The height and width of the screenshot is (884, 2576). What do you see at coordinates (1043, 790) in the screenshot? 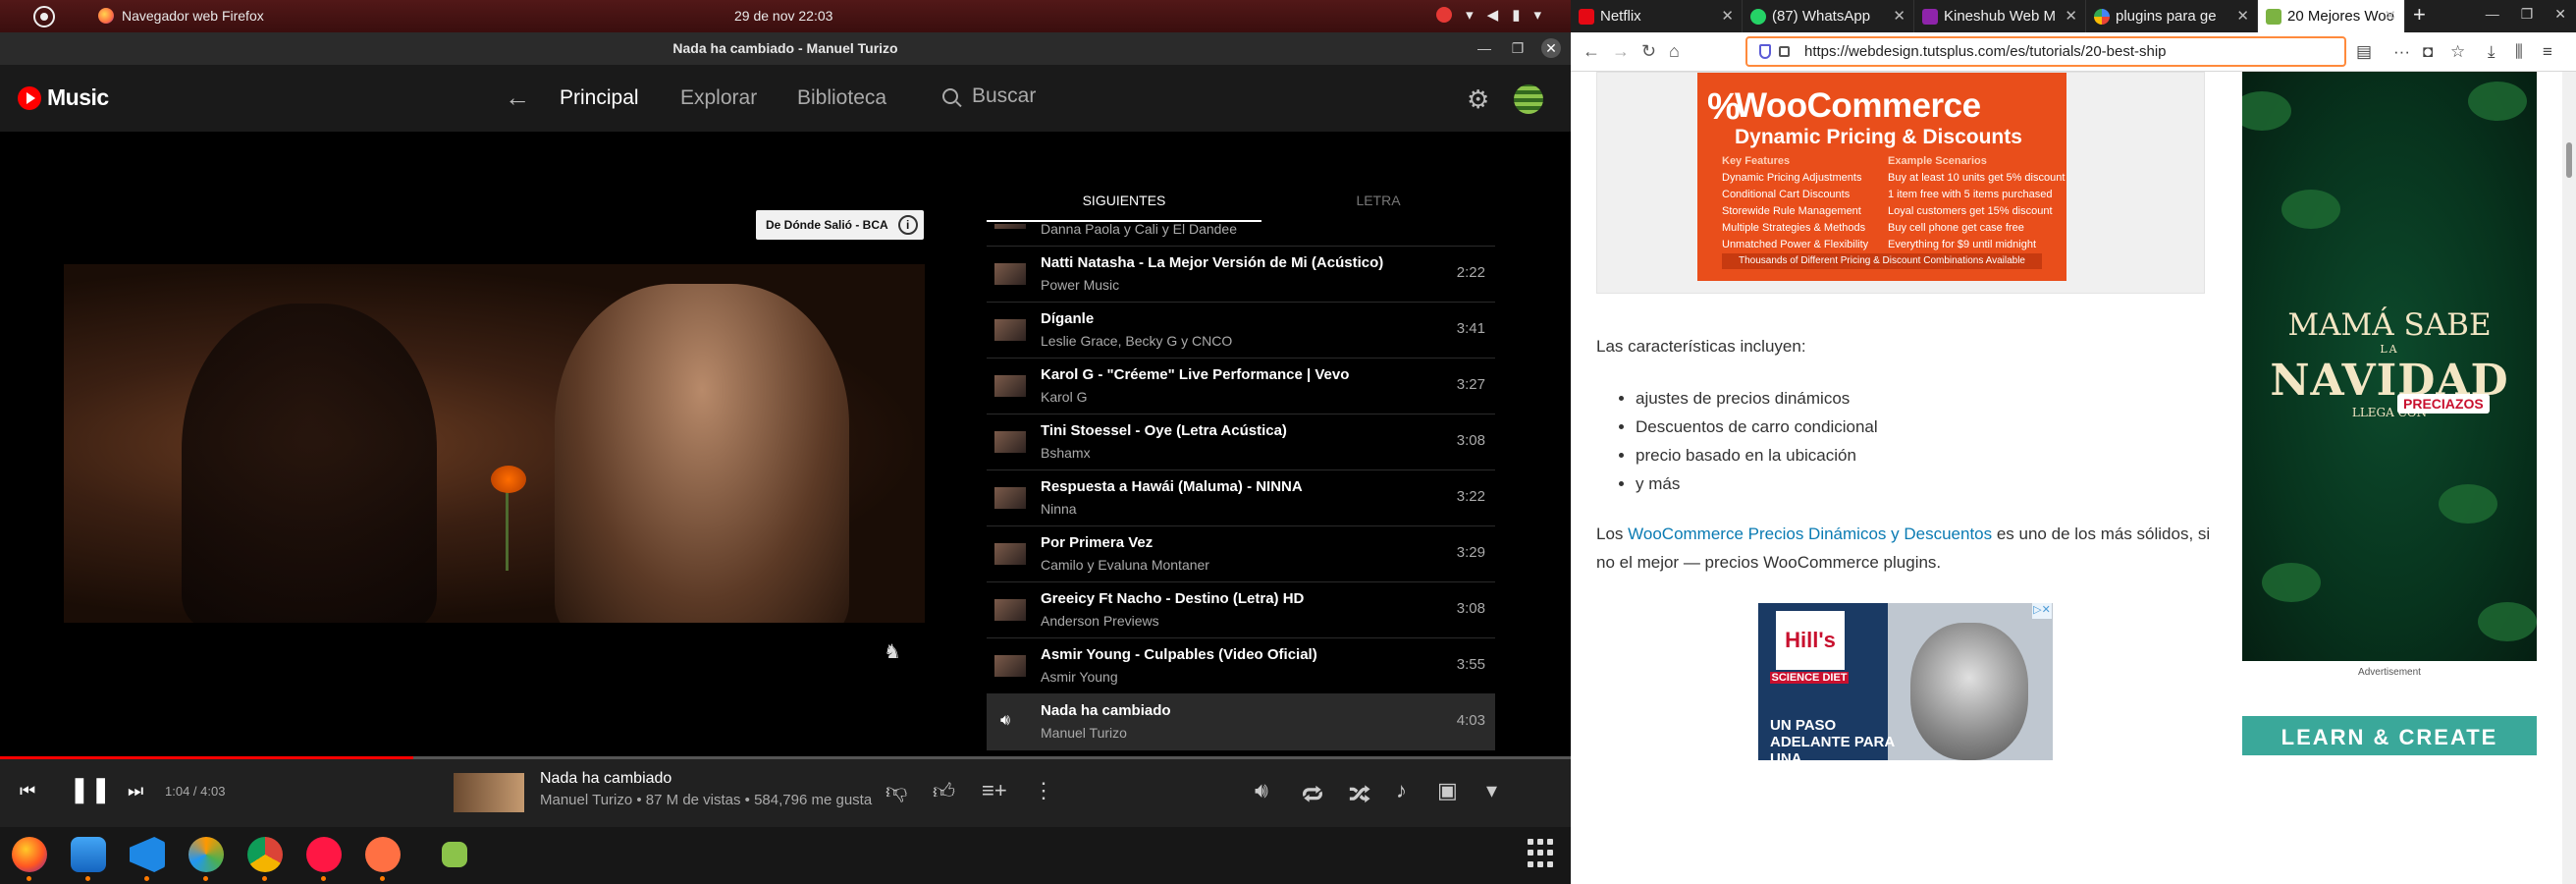
I see `more-icon: ⋮` at bounding box center [1043, 790].